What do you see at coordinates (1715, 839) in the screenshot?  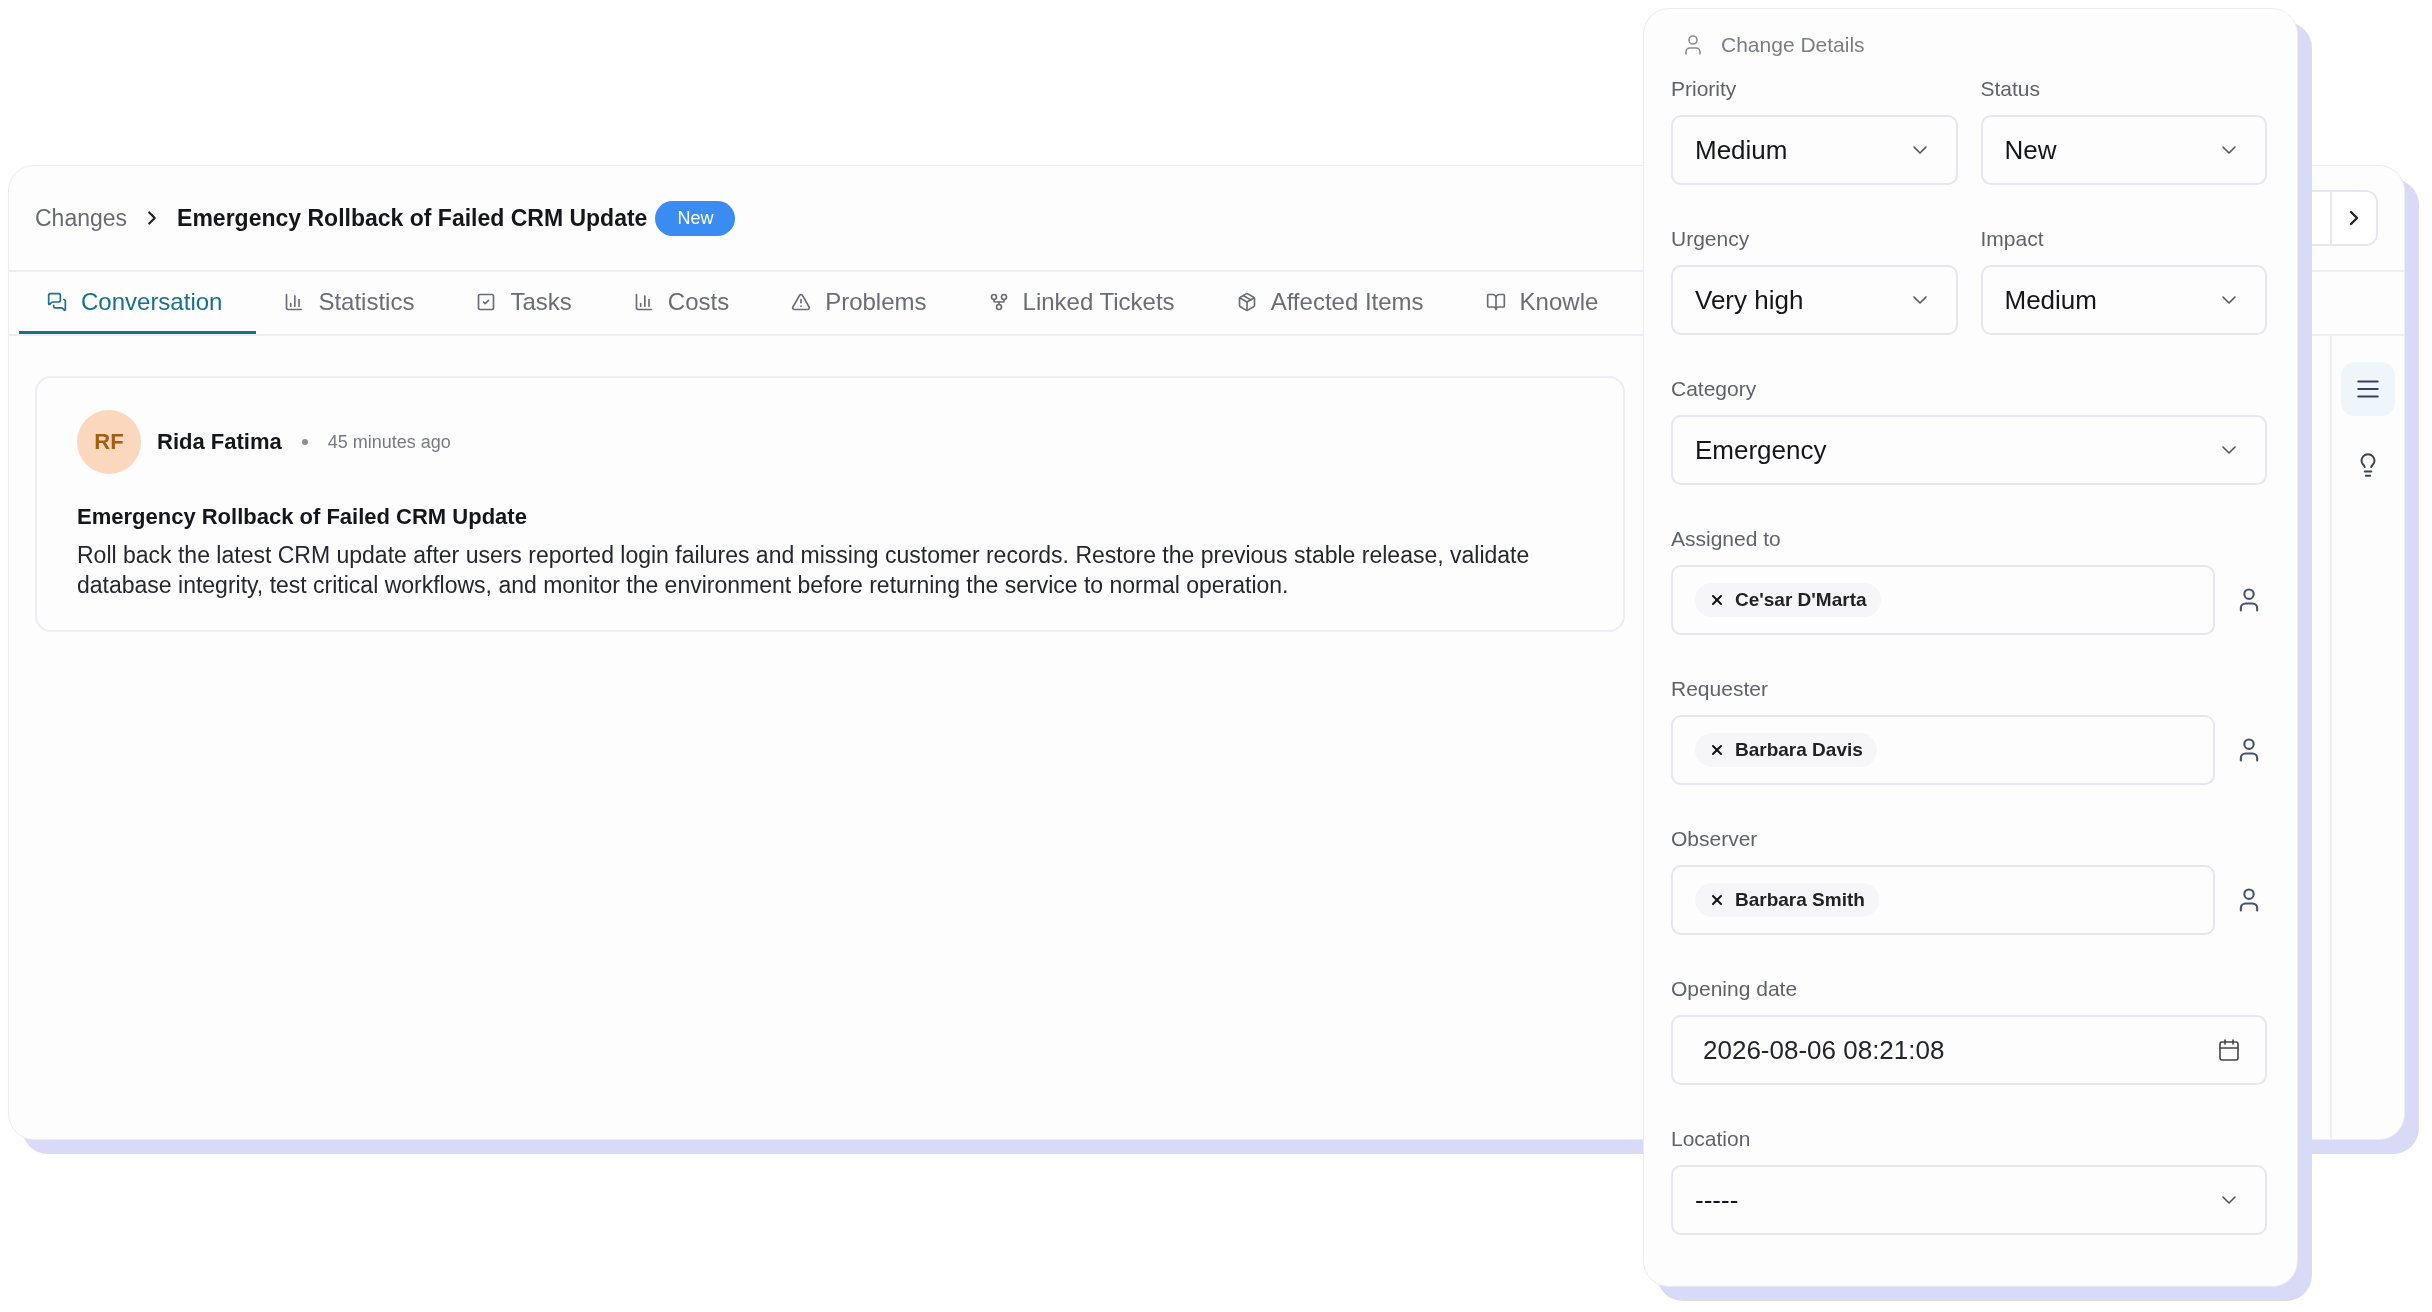 I see `field-label: Observer` at bounding box center [1715, 839].